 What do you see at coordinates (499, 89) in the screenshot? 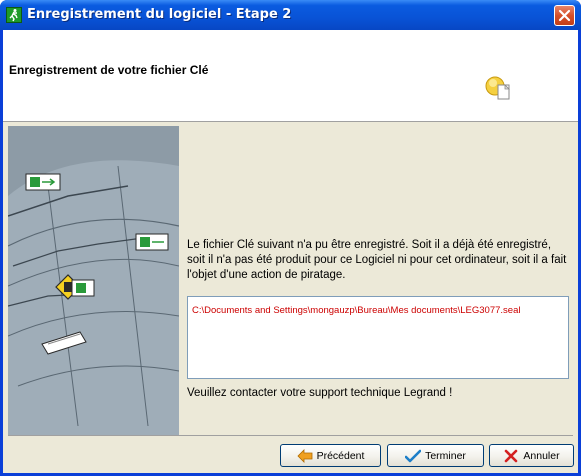
I see `key-file-icon` at bounding box center [499, 89].